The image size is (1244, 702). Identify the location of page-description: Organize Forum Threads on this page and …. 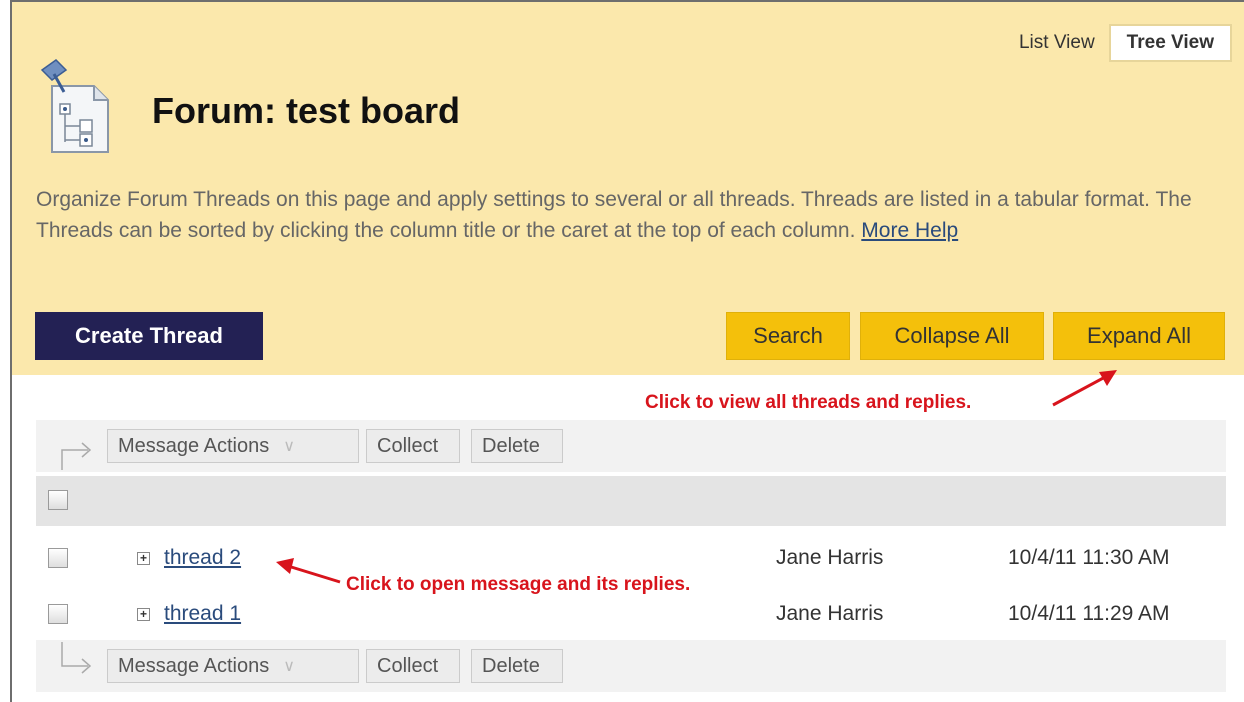
(634, 215).